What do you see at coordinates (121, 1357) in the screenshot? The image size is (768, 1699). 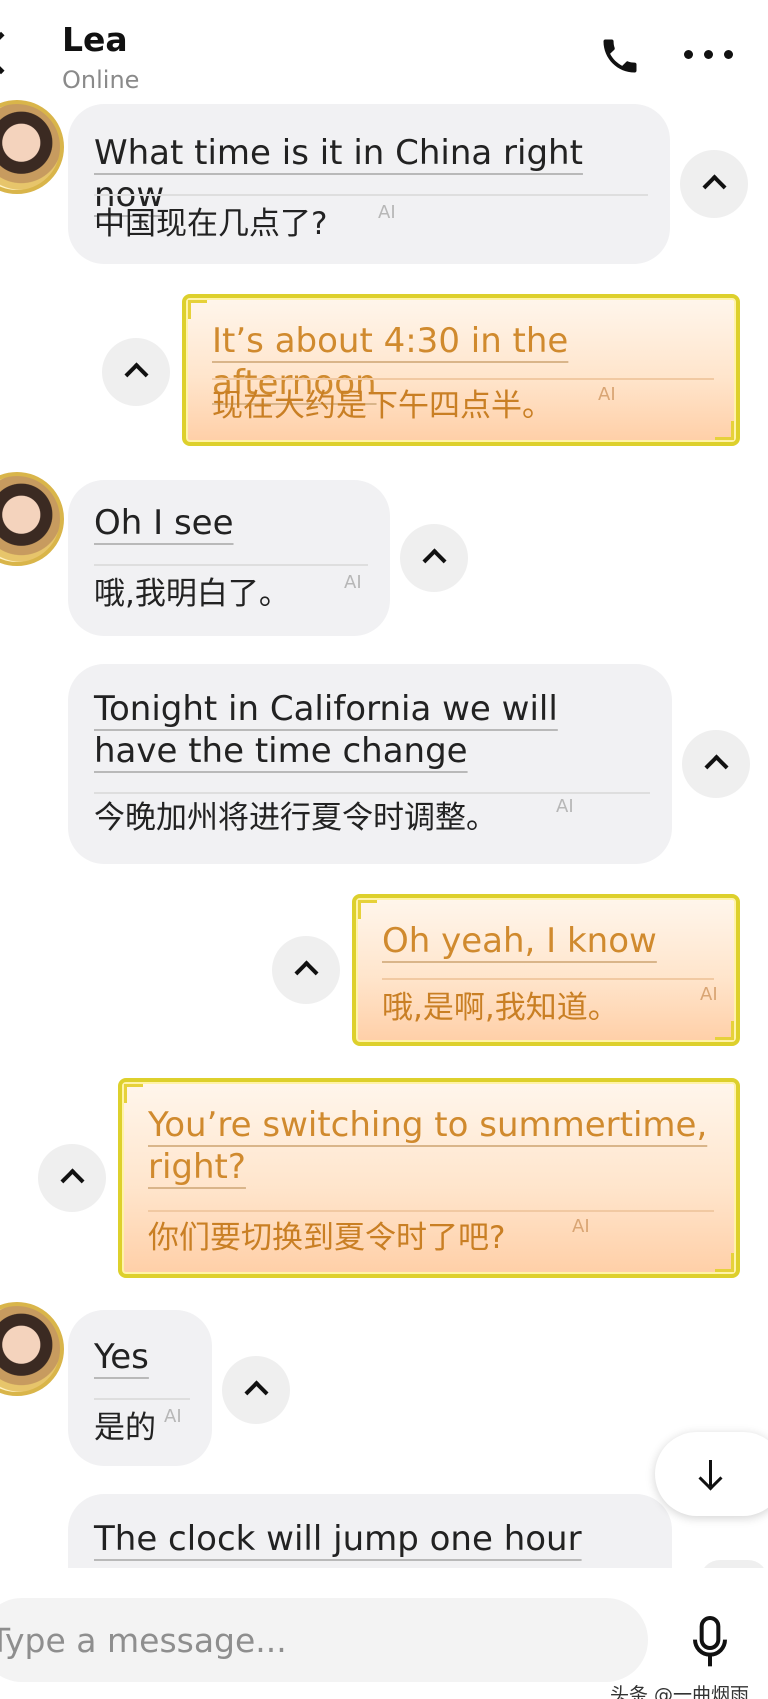 I see `message-text: Yes` at bounding box center [121, 1357].